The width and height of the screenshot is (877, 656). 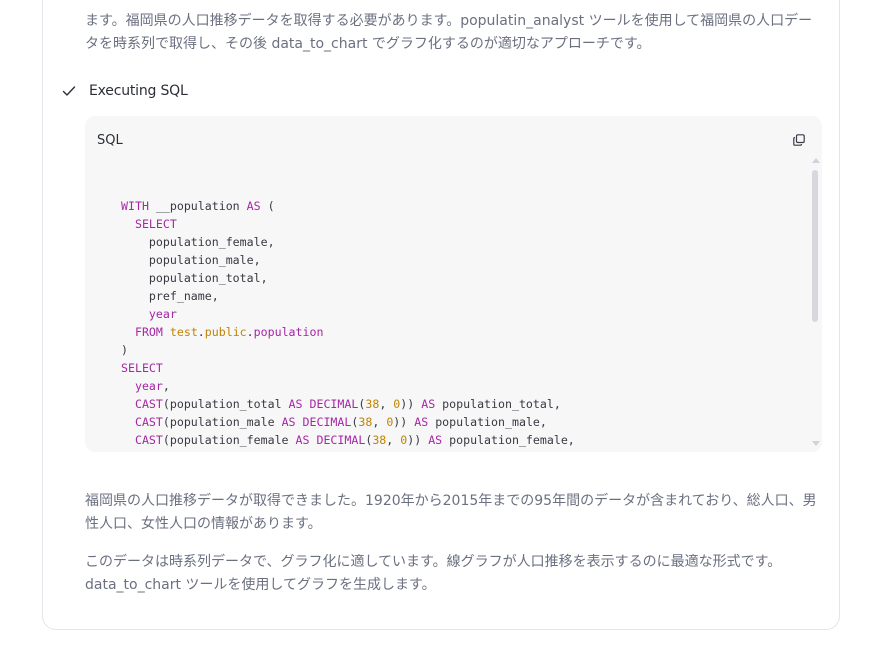 I want to click on code-line: year,, so click(x=152, y=386).